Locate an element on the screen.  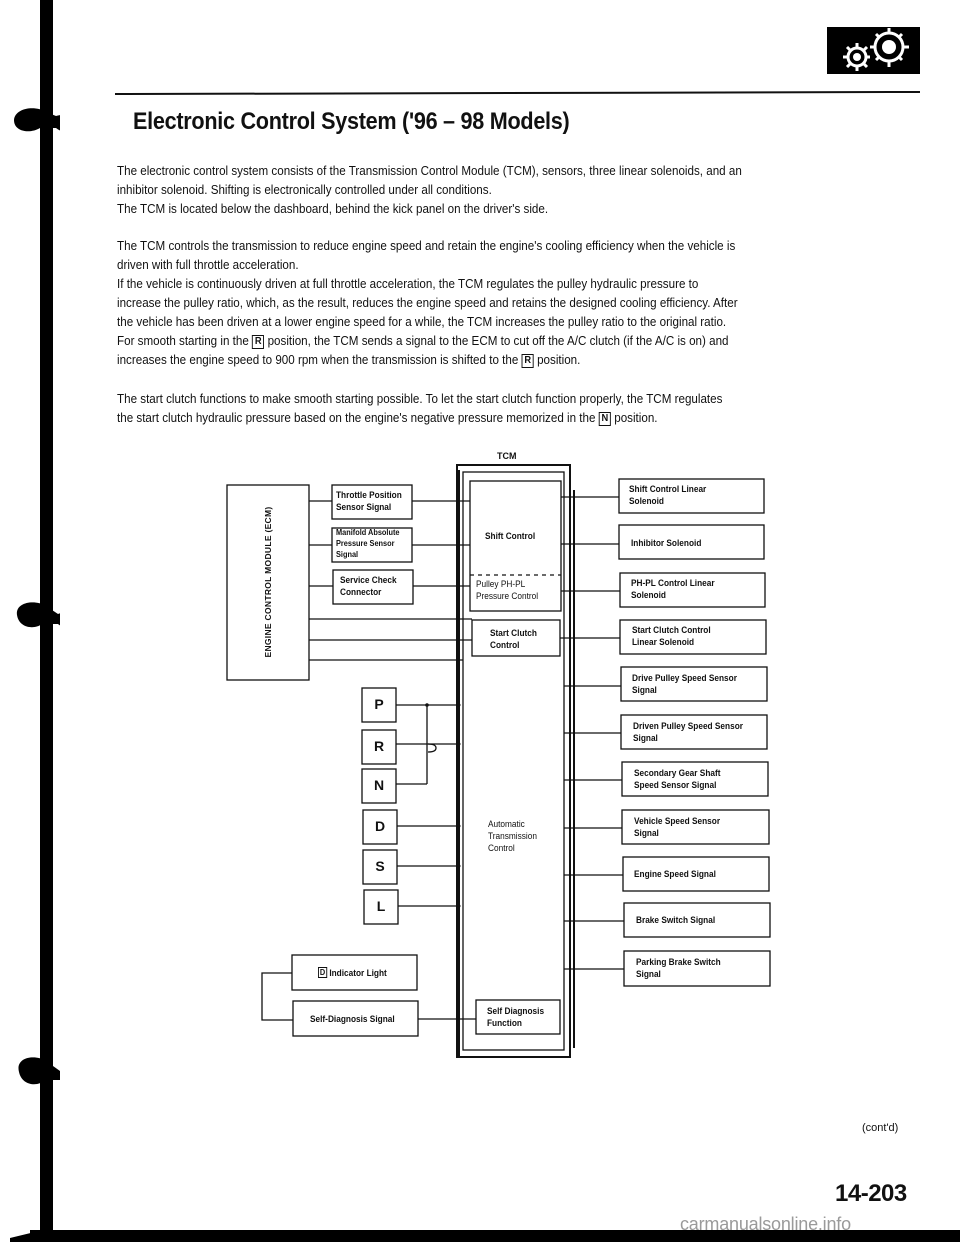
tcm-outer-box is located at coordinates (513, 761).